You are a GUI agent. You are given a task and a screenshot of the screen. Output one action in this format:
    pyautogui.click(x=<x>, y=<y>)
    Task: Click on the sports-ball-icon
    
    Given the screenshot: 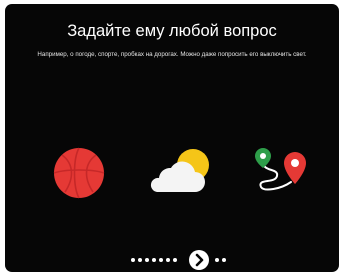 What is the action you would take?
    pyautogui.click(x=79, y=173)
    